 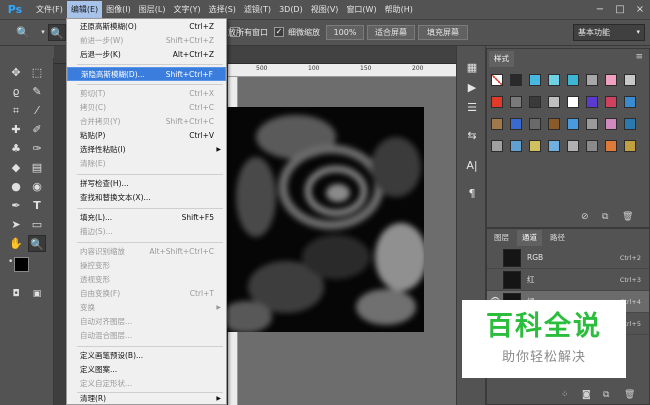 What do you see at coordinates (37, 186) in the screenshot?
I see `dodge-tool-icon: ◉` at bounding box center [37, 186].